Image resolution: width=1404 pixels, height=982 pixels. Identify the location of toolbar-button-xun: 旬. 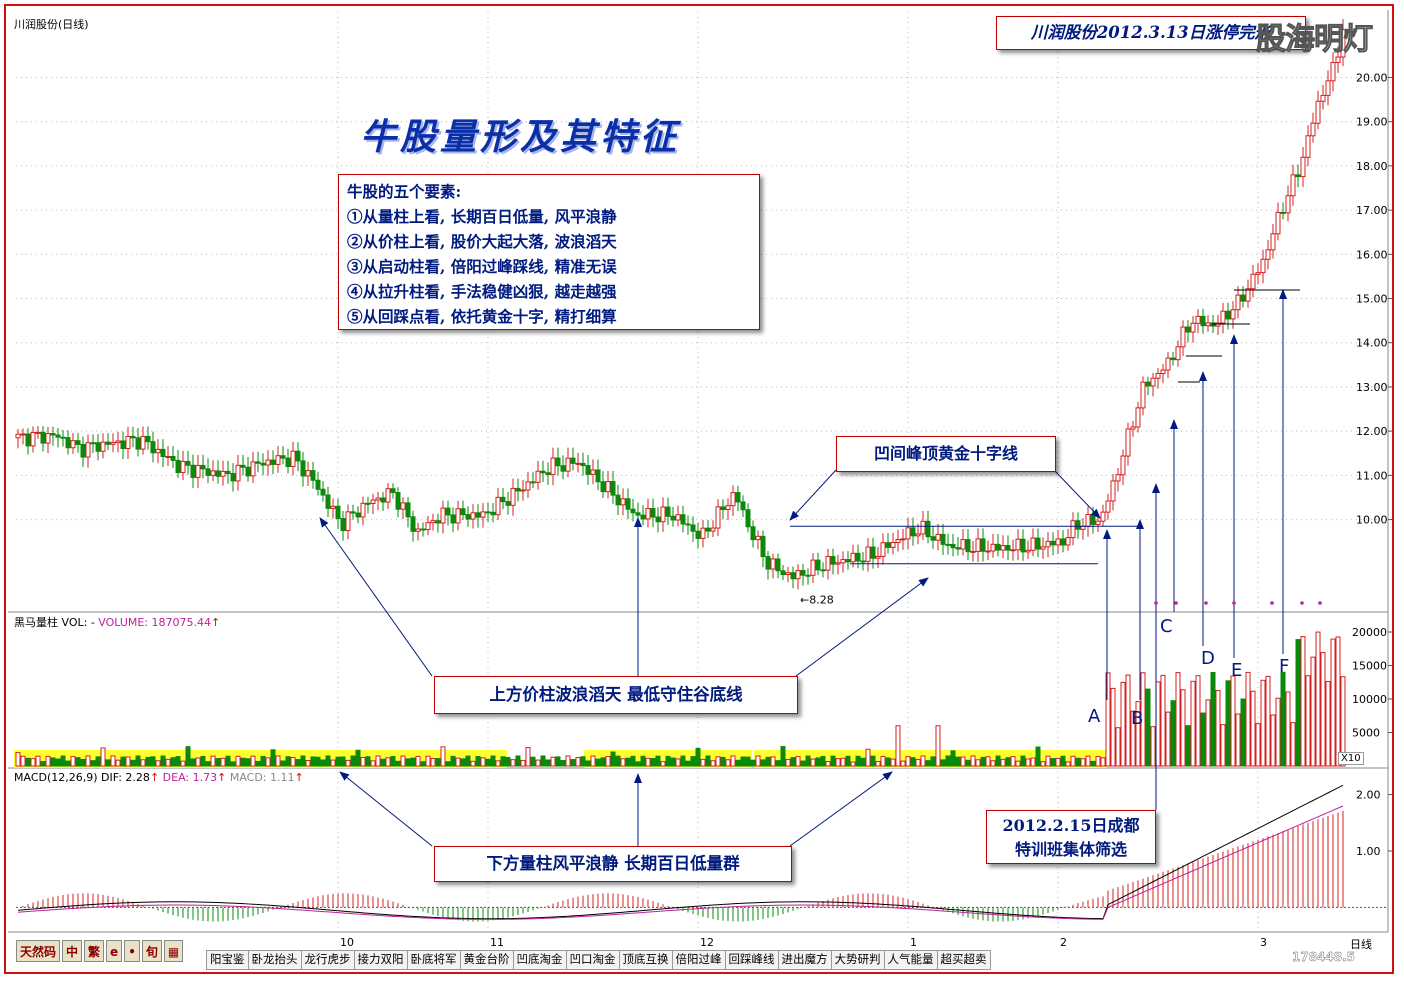
(151, 951).